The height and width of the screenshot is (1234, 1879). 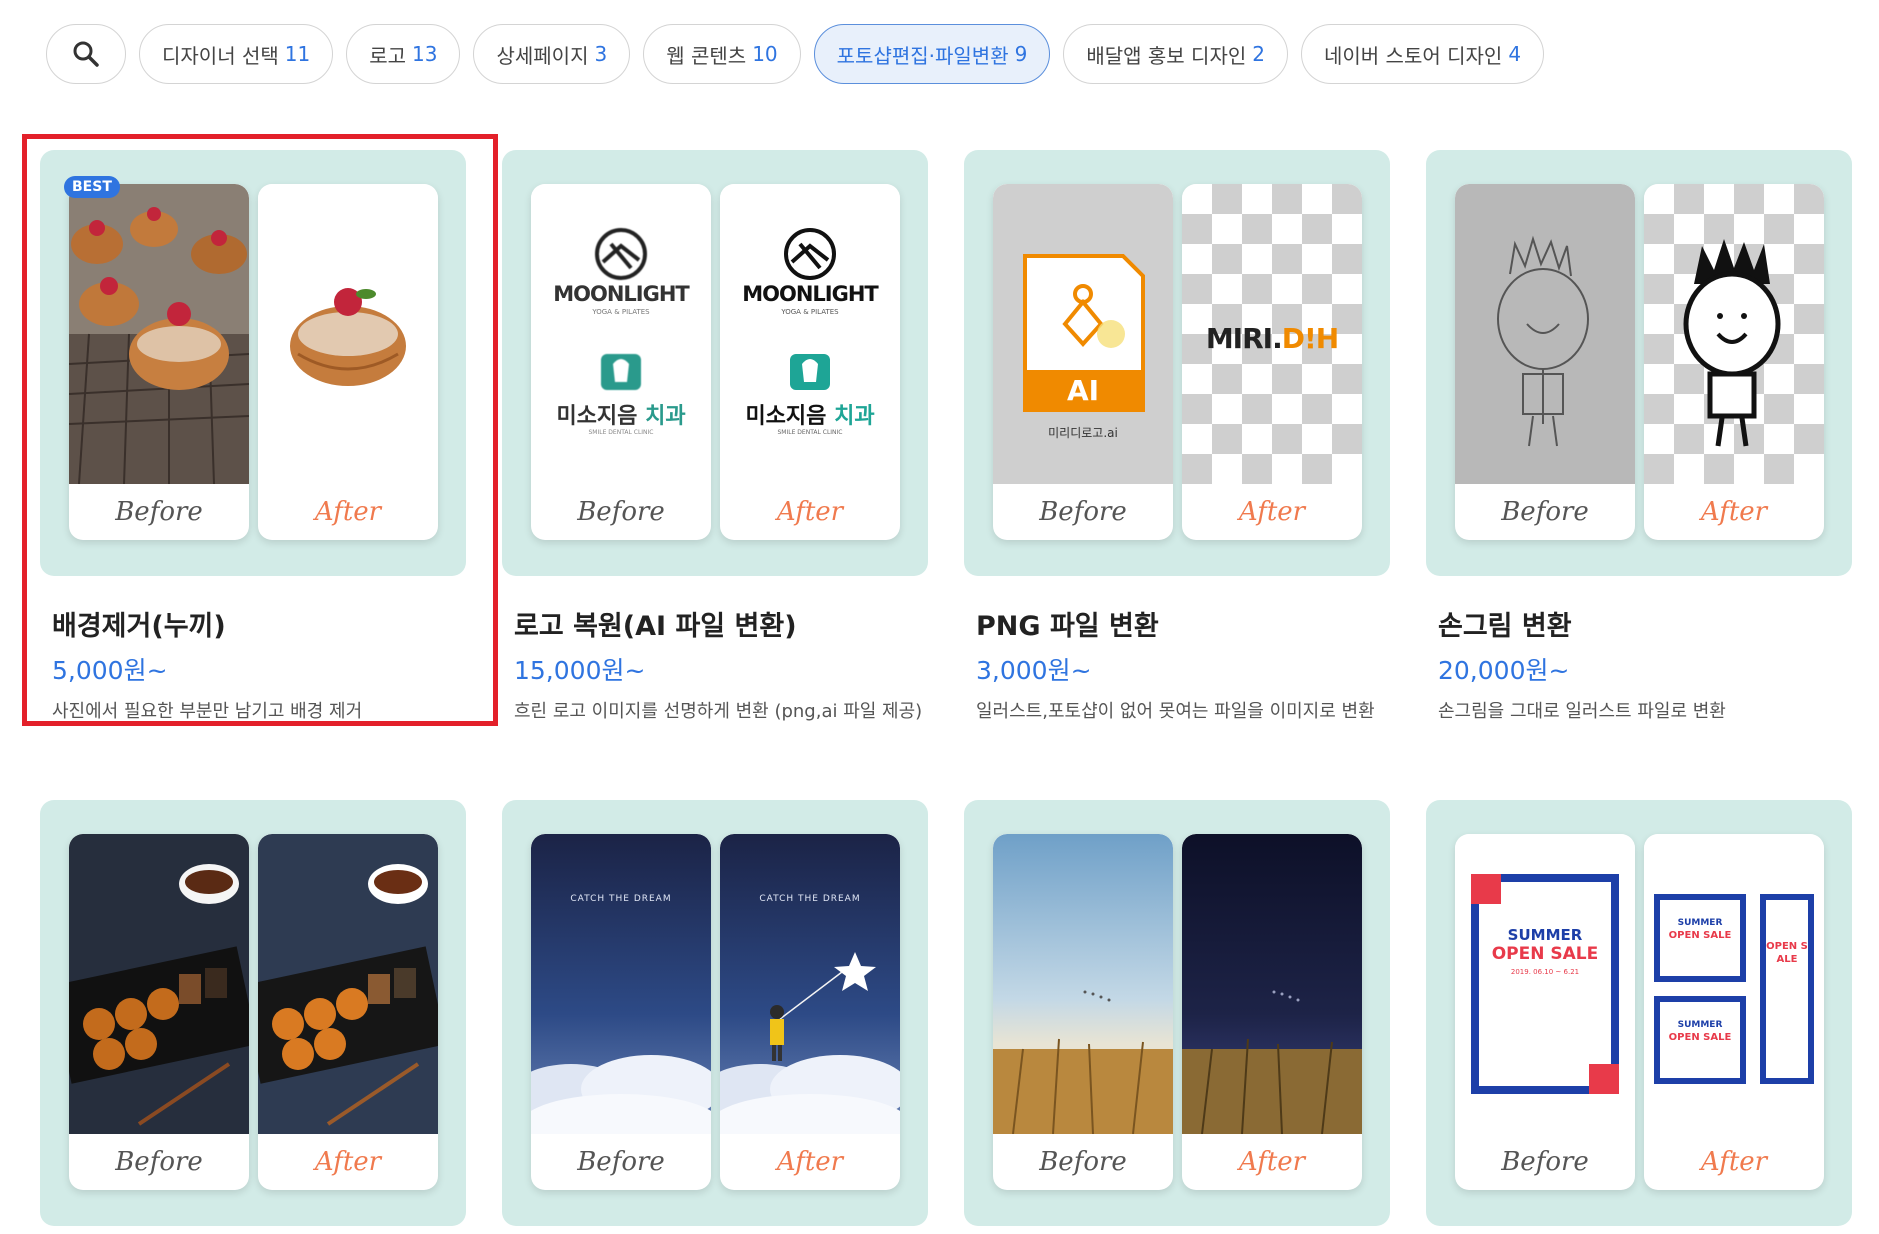 I want to click on product-title: PNG 파일 변환, so click(x=1067, y=626).